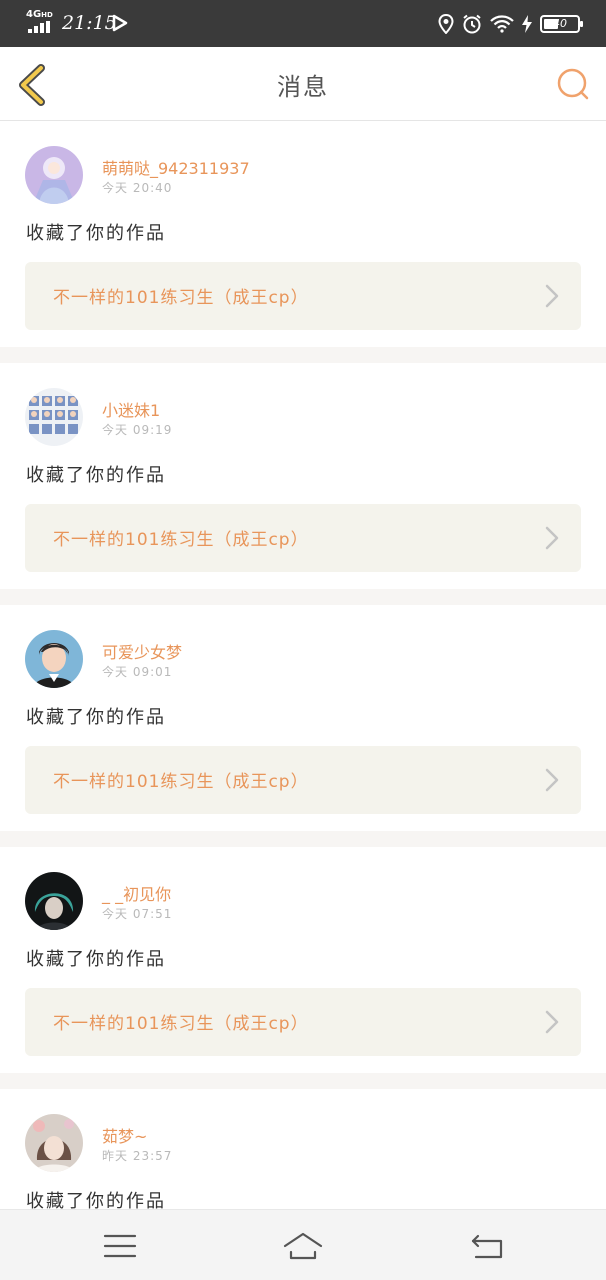  Describe the element at coordinates (561, 24) in the screenshot. I see `battery-icon: 40` at that location.